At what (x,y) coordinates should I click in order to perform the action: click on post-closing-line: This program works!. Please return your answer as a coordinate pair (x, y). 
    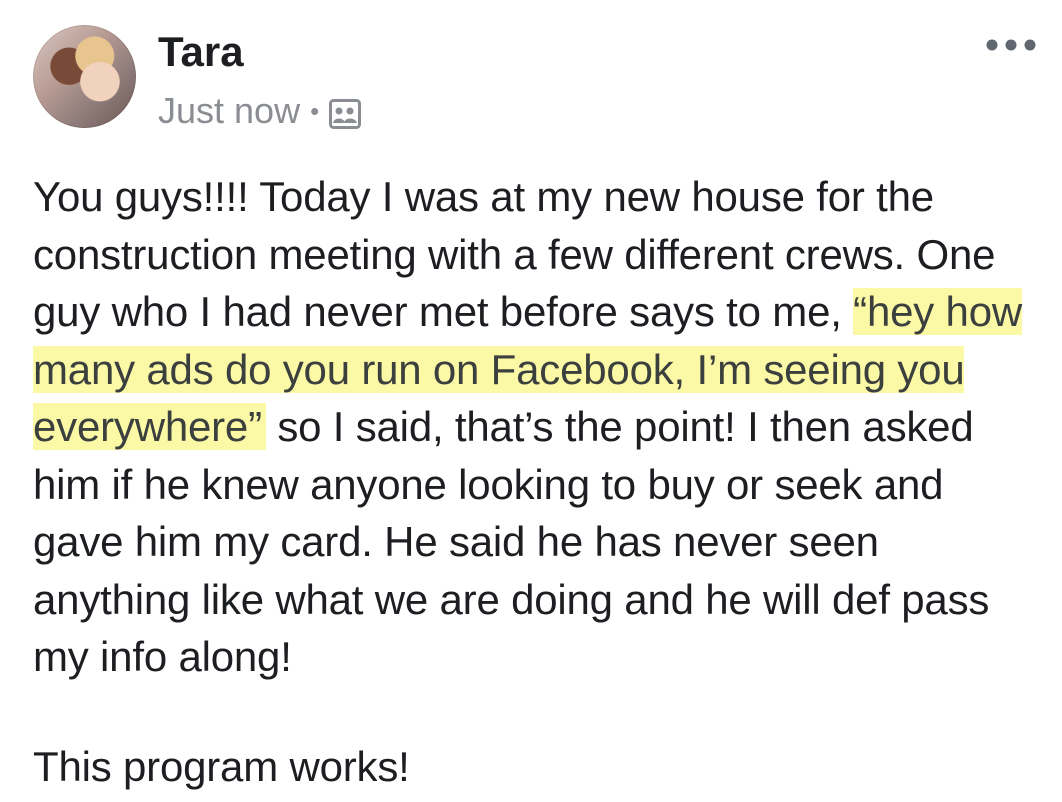
    Looking at the image, I should click on (221, 766).